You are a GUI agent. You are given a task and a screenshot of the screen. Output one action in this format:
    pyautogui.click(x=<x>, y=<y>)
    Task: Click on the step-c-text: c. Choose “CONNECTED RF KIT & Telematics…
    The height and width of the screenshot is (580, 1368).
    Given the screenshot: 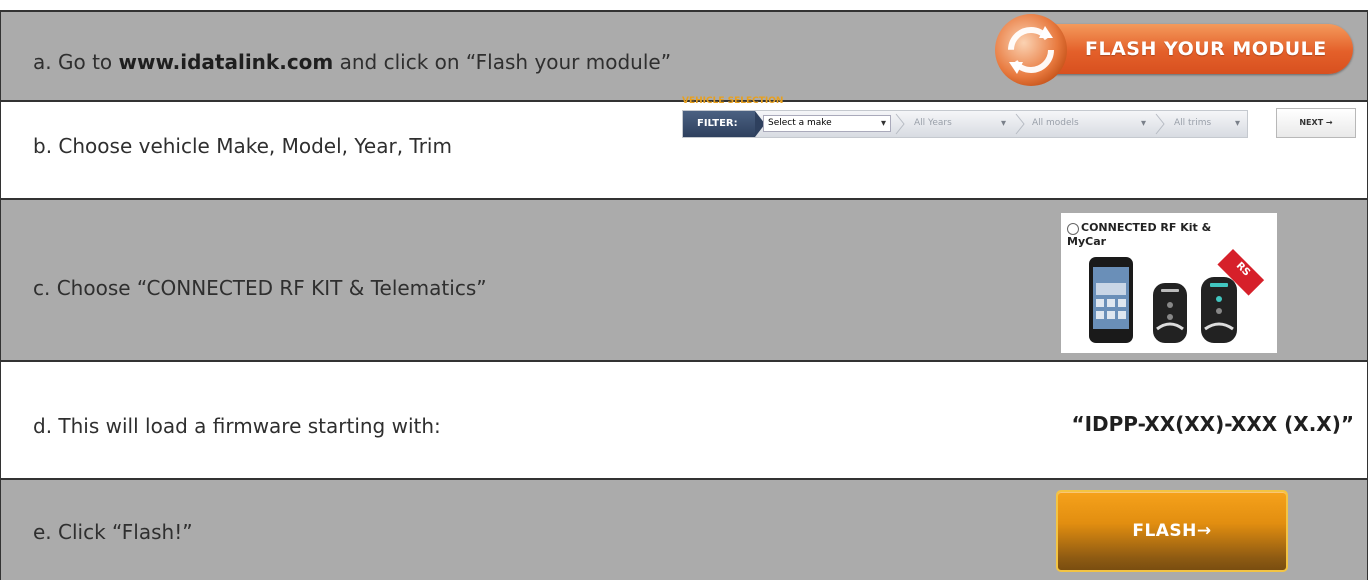 What is the action you would take?
    pyautogui.click(x=260, y=288)
    